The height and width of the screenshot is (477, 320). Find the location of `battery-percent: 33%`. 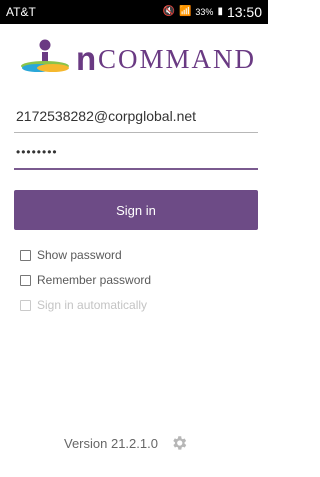

battery-percent: 33% is located at coordinates (204, 12).